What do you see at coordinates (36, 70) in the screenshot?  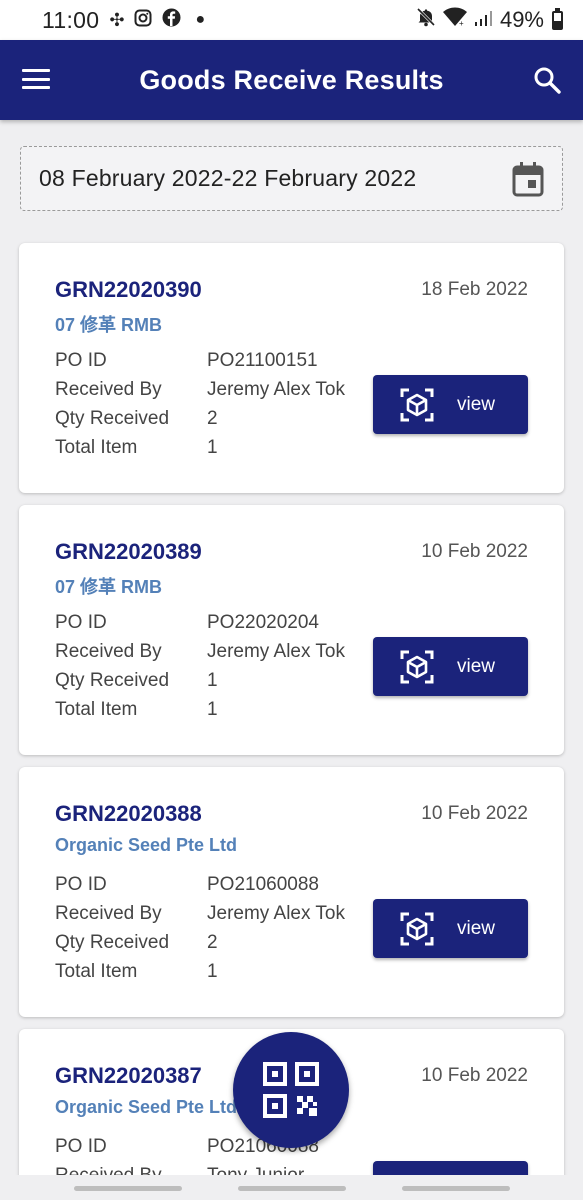 I see `menu-icon` at bounding box center [36, 70].